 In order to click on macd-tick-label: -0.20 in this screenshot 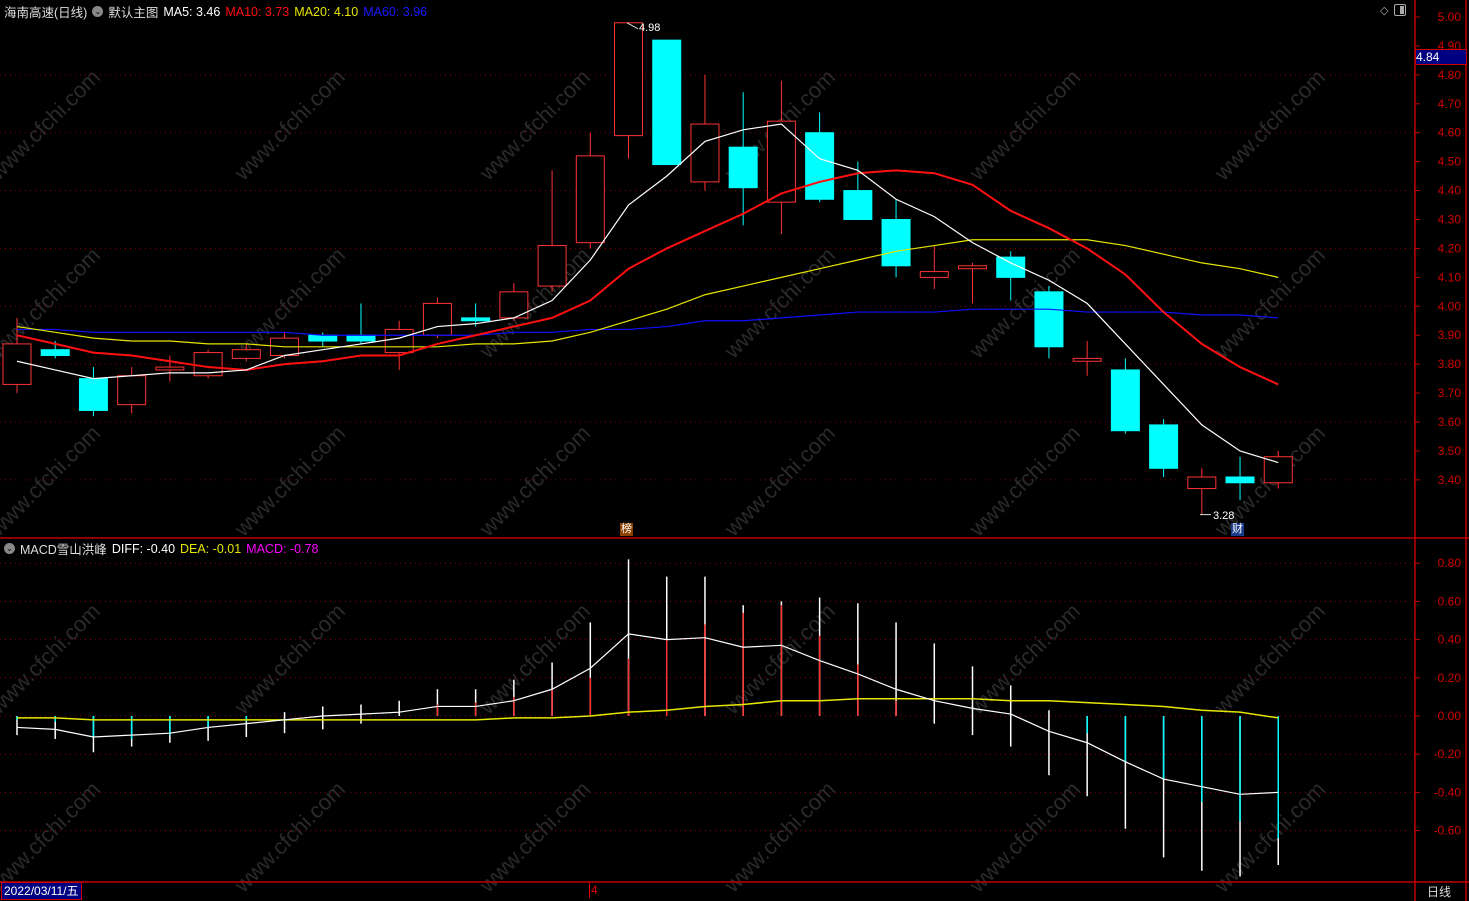, I will do `click(1448, 754)`.